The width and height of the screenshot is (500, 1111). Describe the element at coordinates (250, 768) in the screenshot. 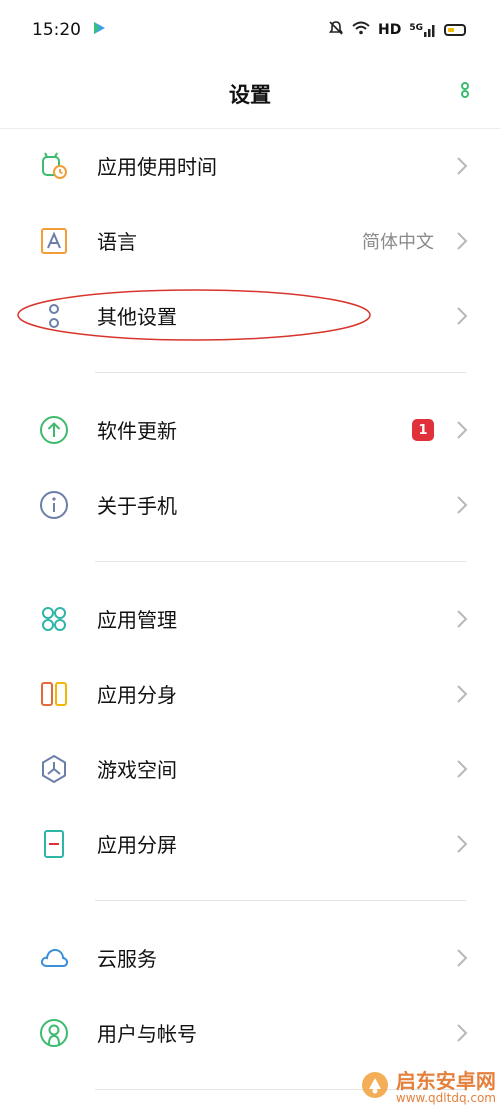

I see `settings-item-game-space: 游戏空间` at that location.